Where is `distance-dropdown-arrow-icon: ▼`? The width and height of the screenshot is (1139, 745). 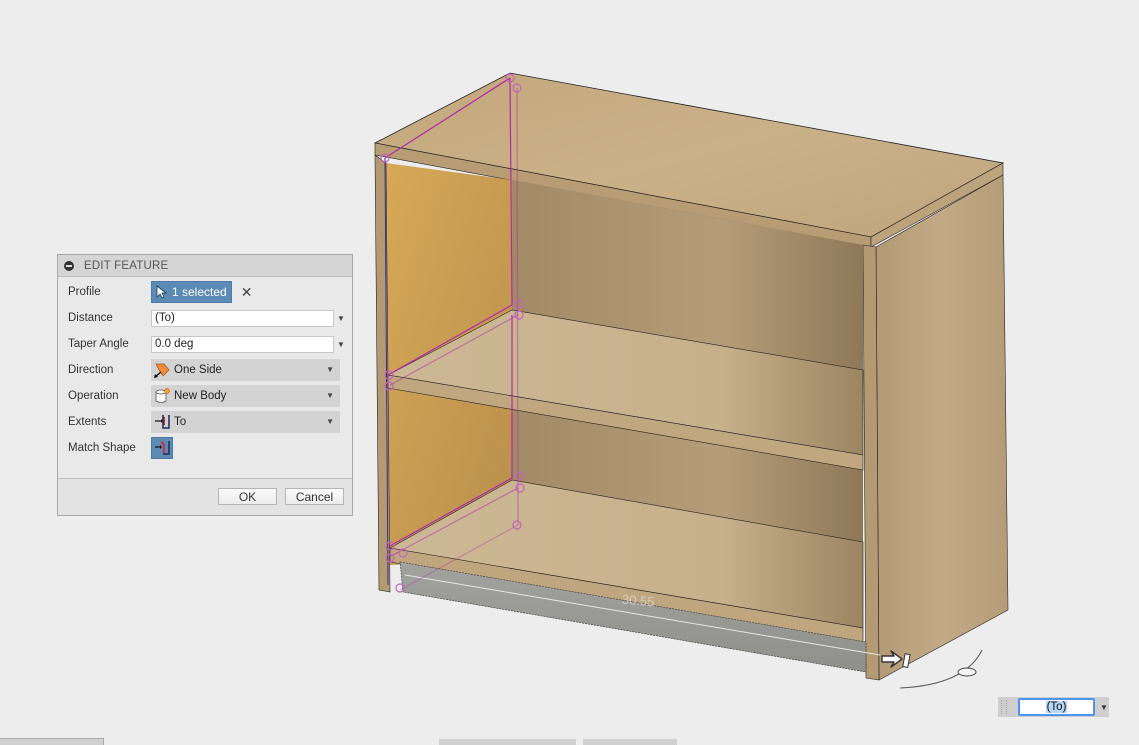 distance-dropdown-arrow-icon: ▼ is located at coordinates (341, 318).